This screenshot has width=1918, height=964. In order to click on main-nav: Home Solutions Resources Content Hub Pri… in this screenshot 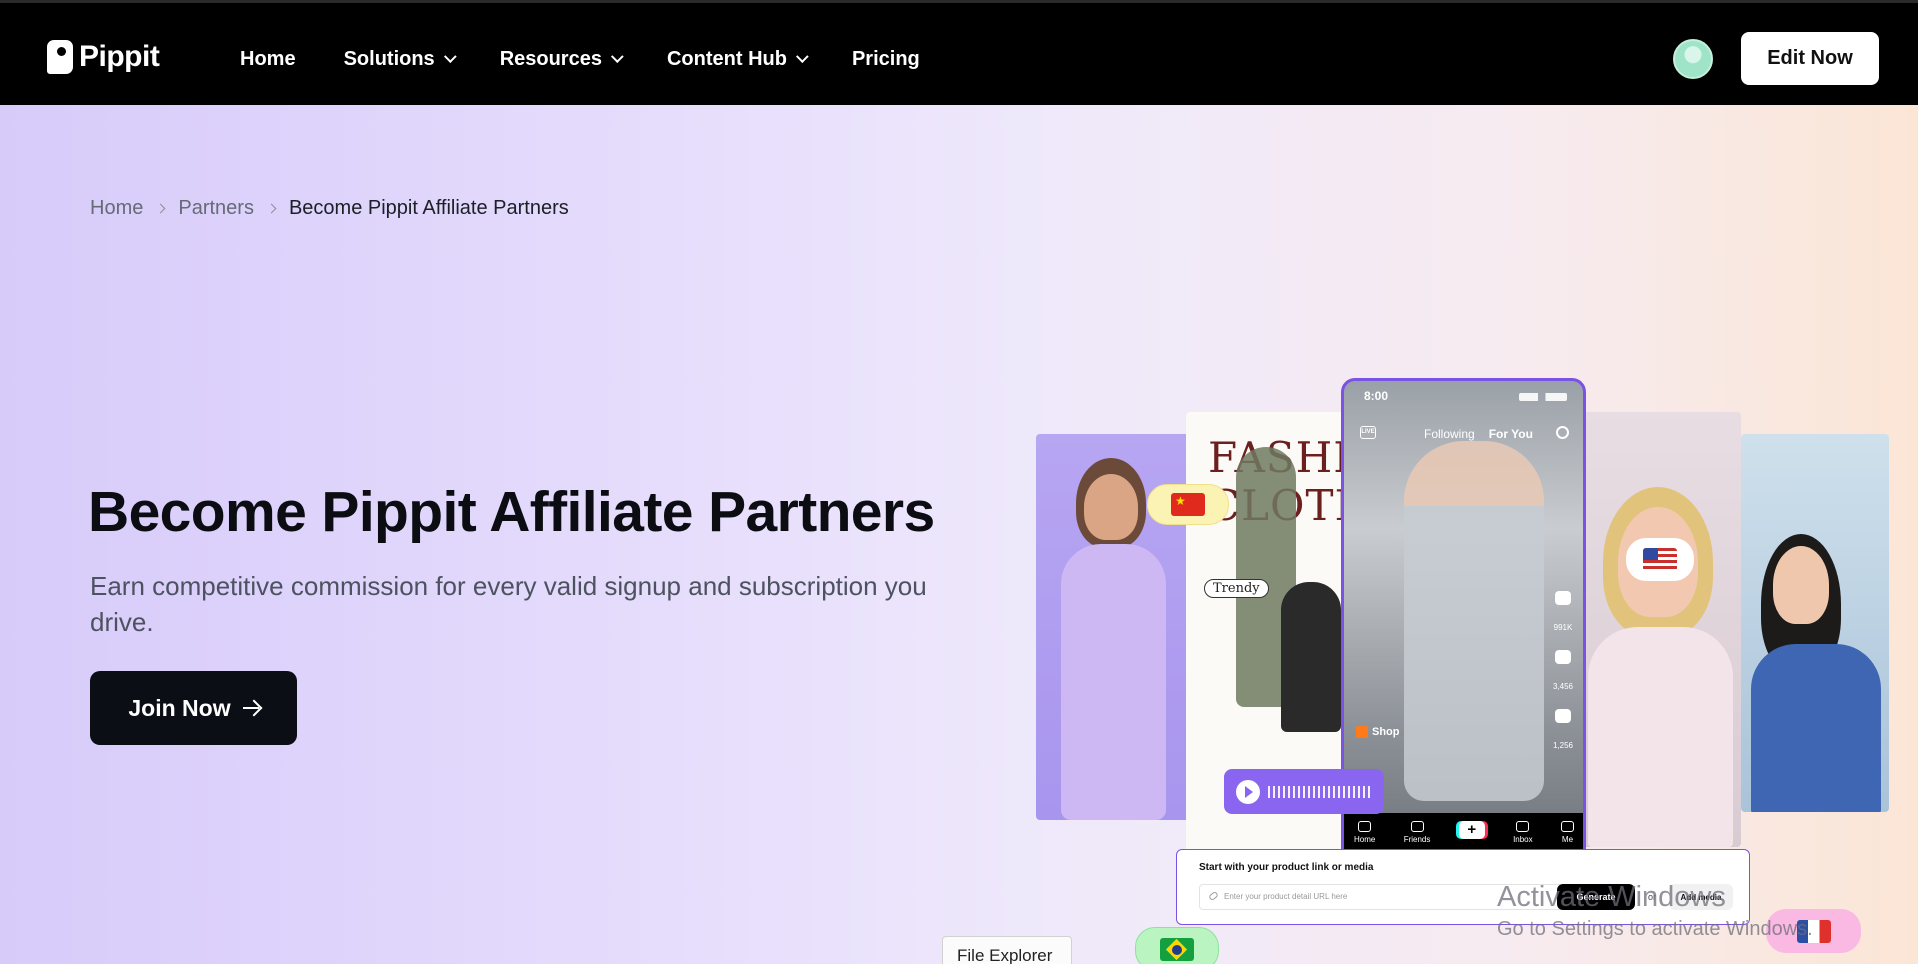, I will do `click(604, 59)`.